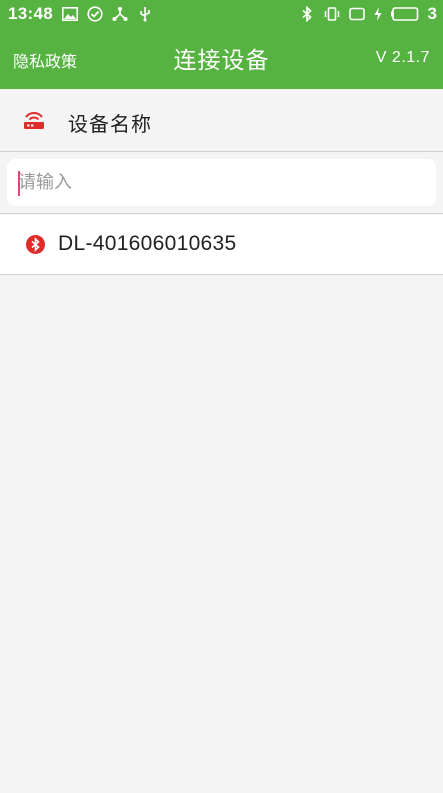 This screenshot has width=443, height=793. Describe the element at coordinates (30, 13) in the screenshot. I see `status-time: 13:48` at that location.